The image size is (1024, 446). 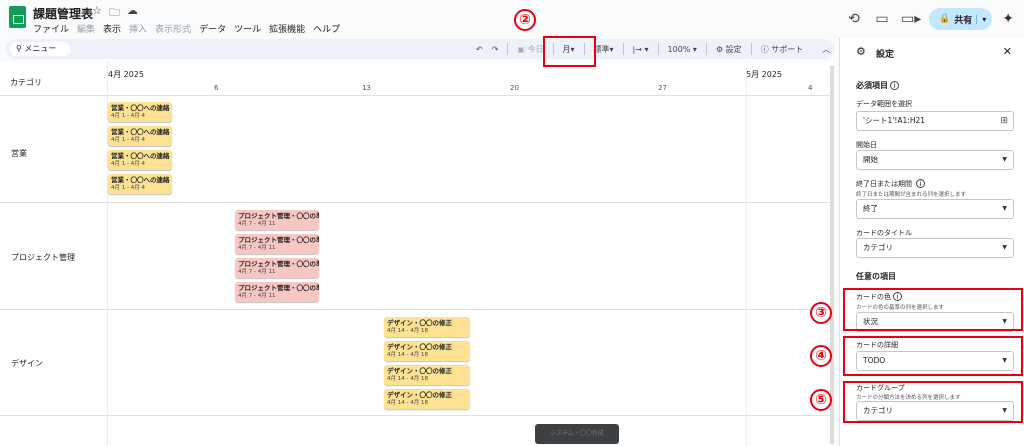 I want to click on support-button: ⓘ サポート, so click(x=782, y=49).